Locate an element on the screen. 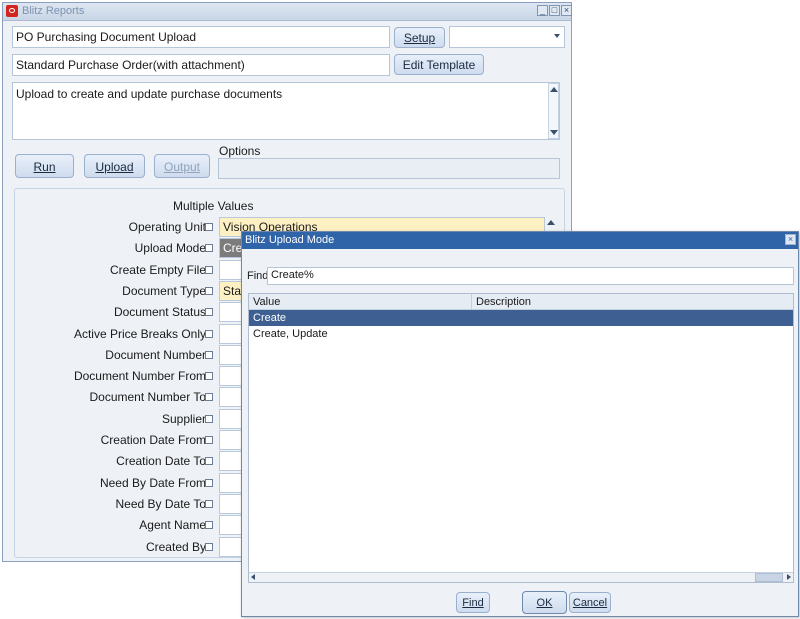 This screenshot has height=619, width=800. run-button: Run is located at coordinates (44, 166).